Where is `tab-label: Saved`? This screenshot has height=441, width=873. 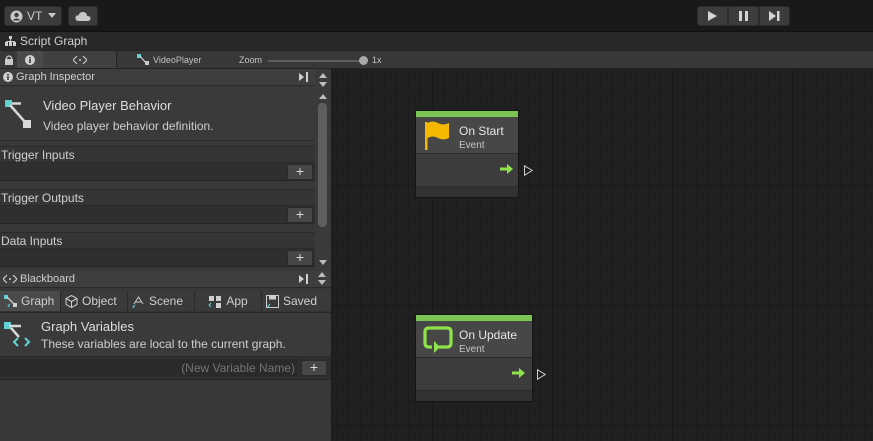
tab-label: Saved is located at coordinates (300, 301).